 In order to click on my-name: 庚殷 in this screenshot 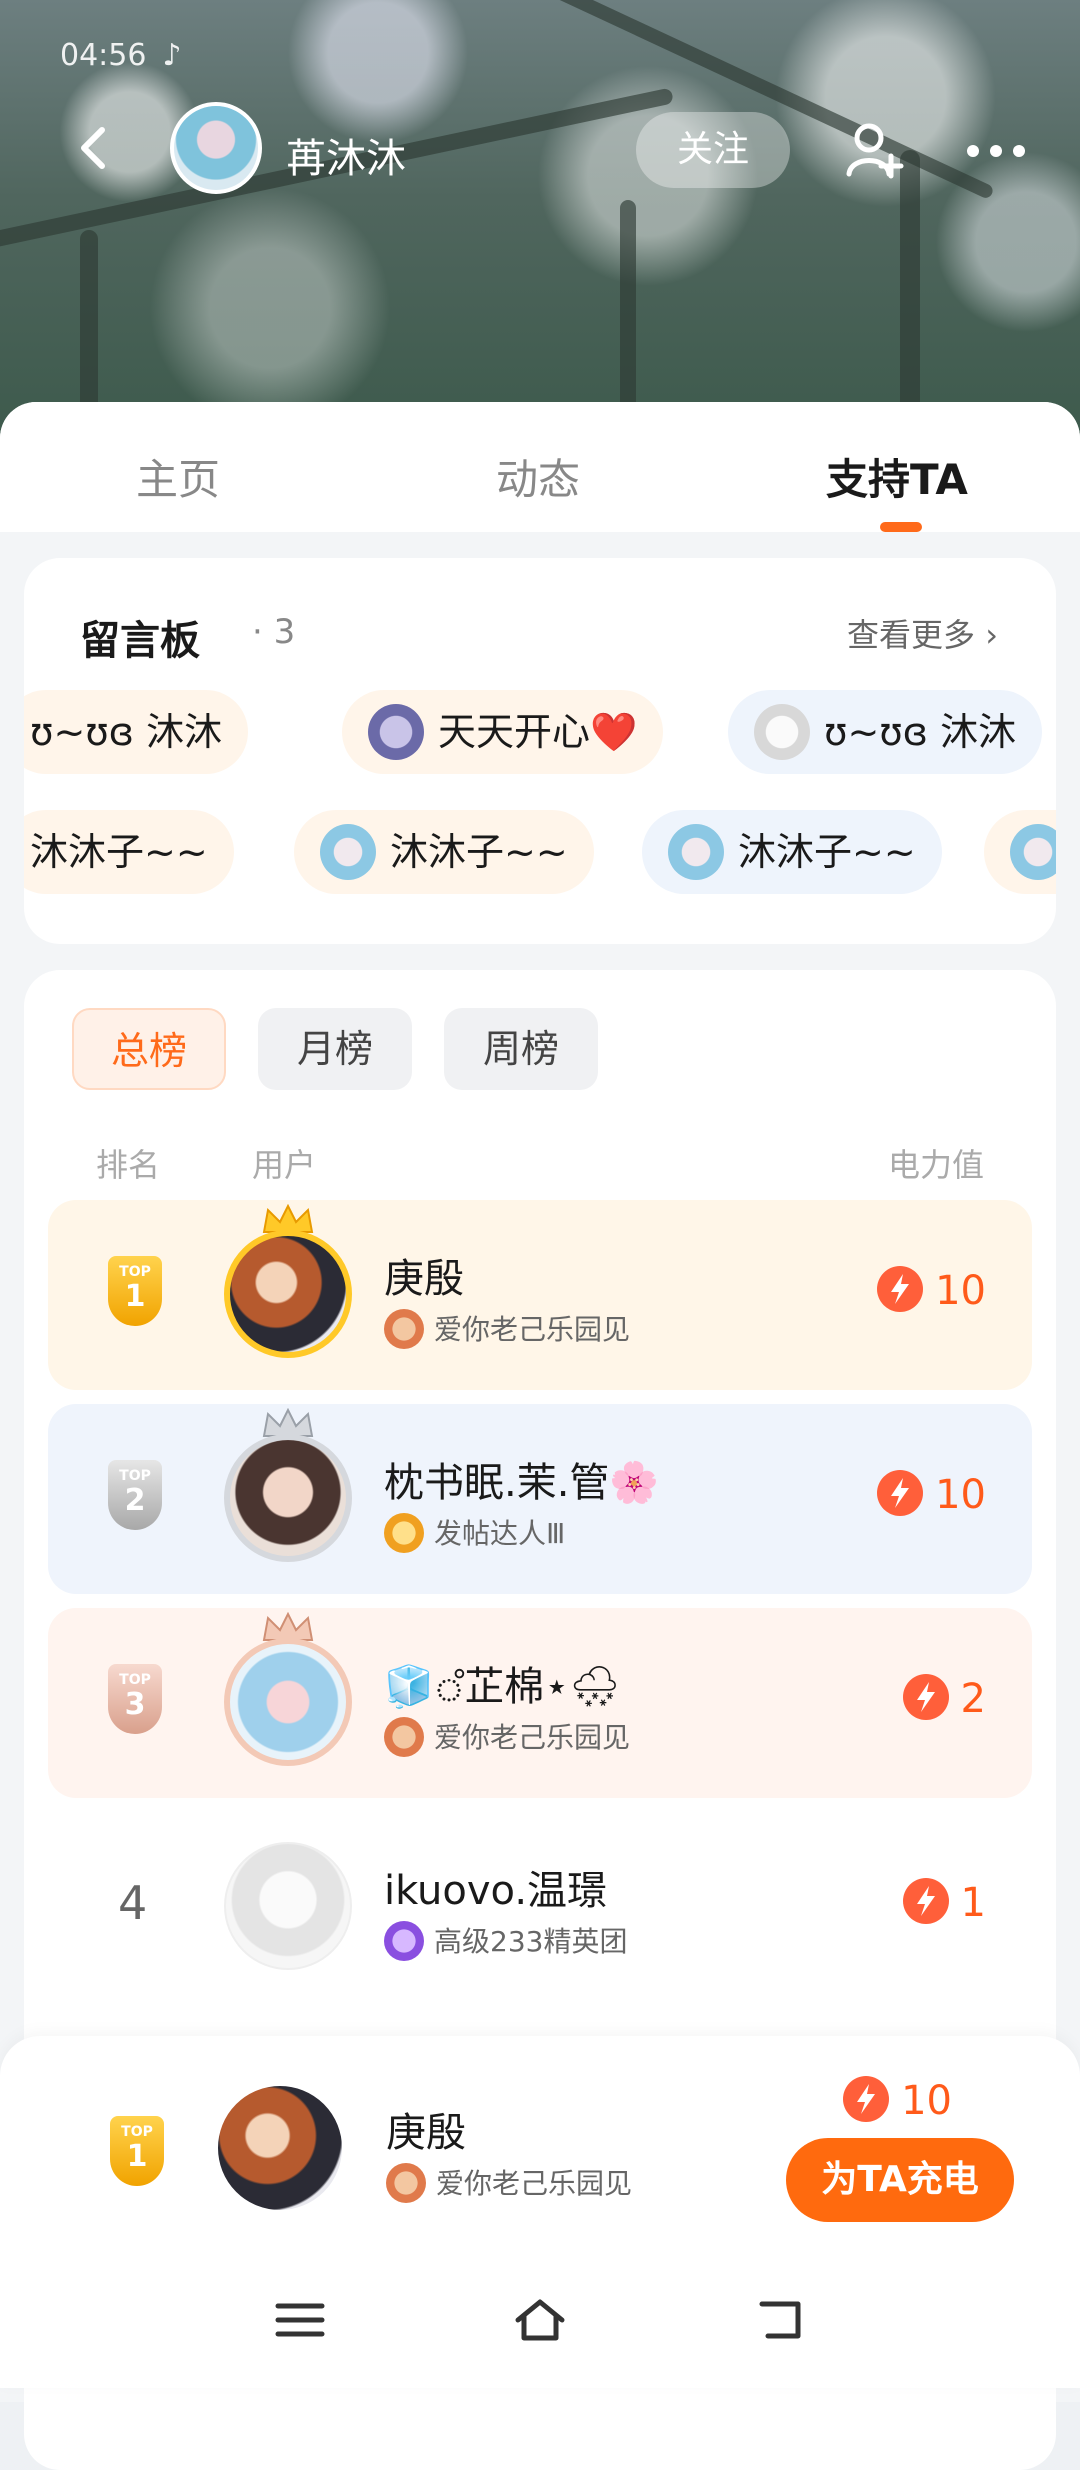, I will do `click(426, 2133)`.